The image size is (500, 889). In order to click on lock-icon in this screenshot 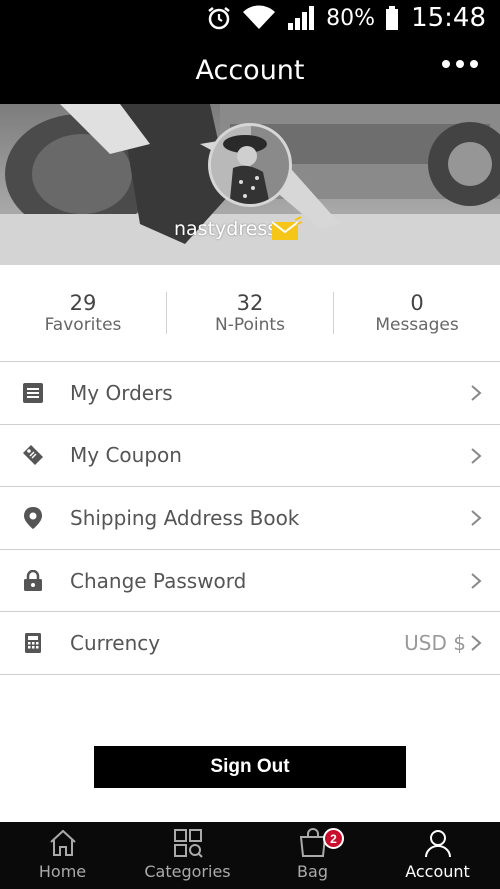, I will do `click(33, 581)`.